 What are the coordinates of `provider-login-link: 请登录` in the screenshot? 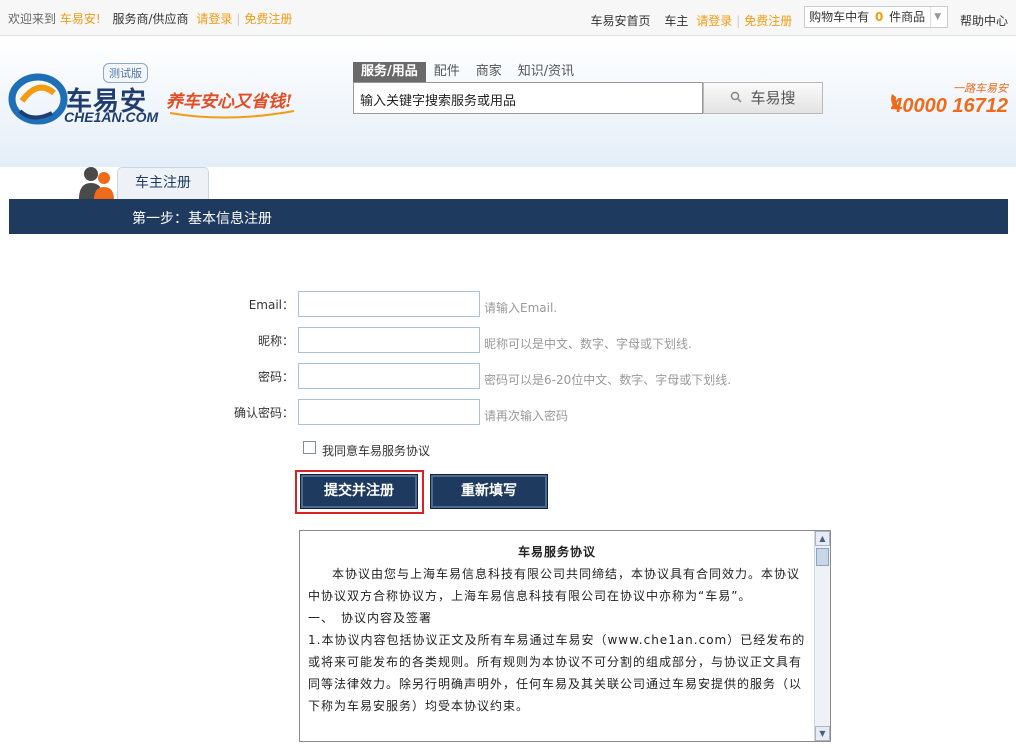 It's located at (214, 19).